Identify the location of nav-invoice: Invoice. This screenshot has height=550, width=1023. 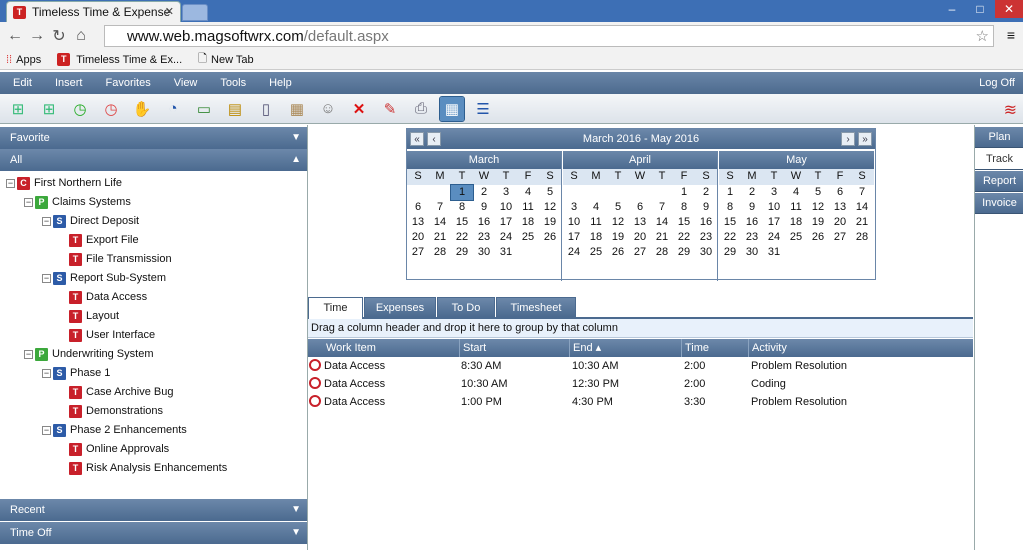
(999, 203).